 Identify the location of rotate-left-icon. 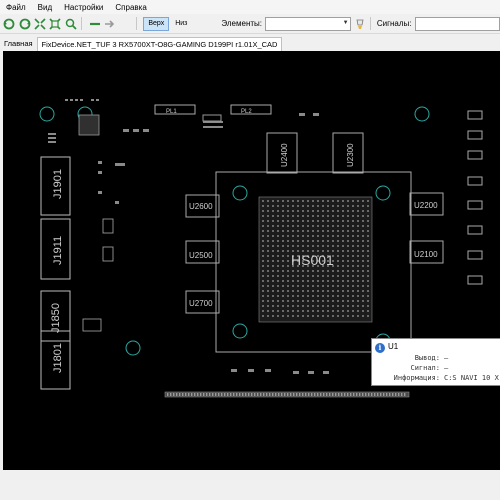
(9, 23).